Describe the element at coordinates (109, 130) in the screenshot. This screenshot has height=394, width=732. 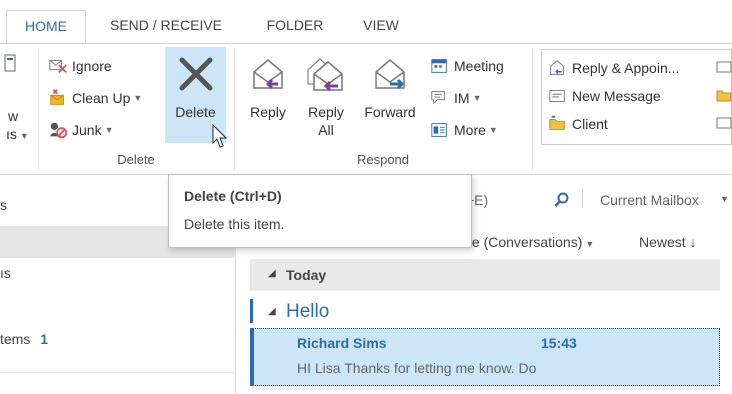
I see `junk-dropdown-icon: ▼` at that location.